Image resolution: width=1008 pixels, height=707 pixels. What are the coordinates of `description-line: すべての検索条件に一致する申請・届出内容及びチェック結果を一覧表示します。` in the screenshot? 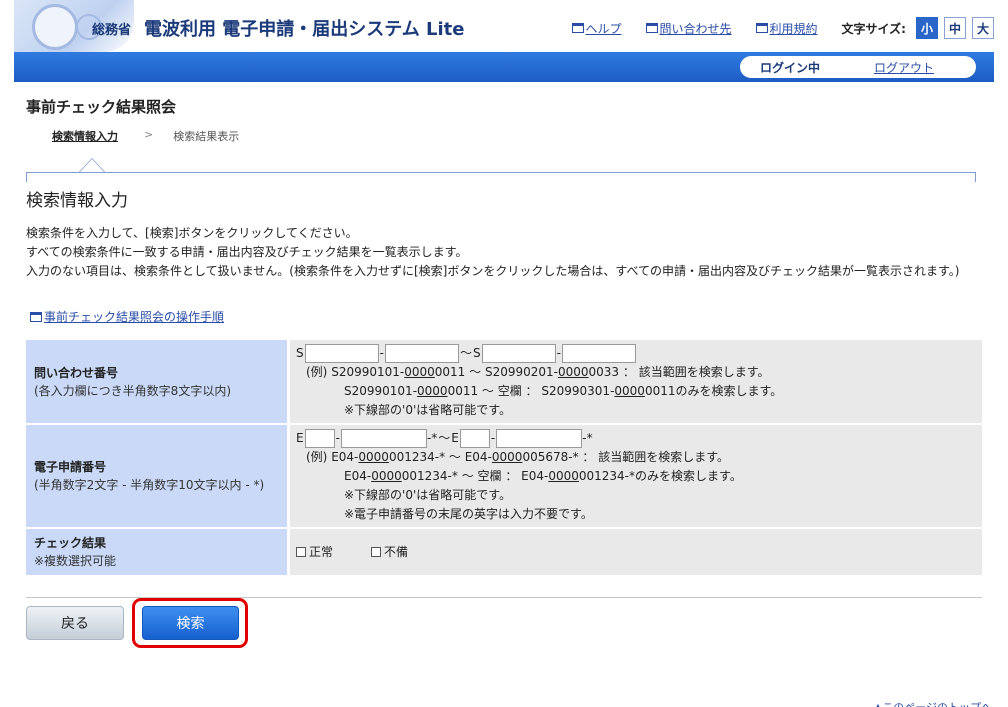 It's located at (247, 252).